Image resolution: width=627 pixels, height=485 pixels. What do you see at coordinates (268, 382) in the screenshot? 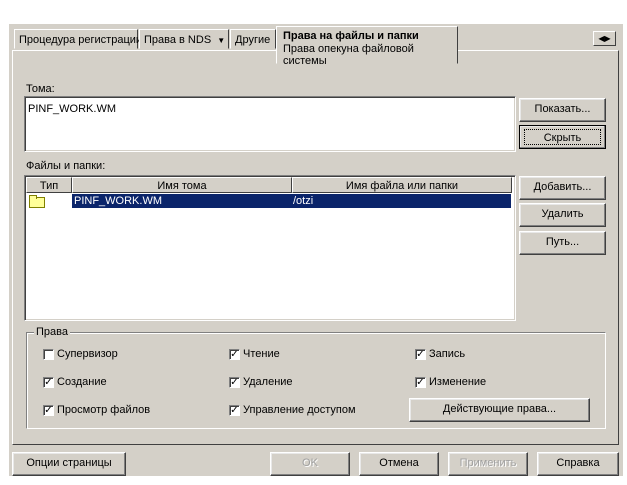
I see `erase-label: Удаление` at bounding box center [268, 382].